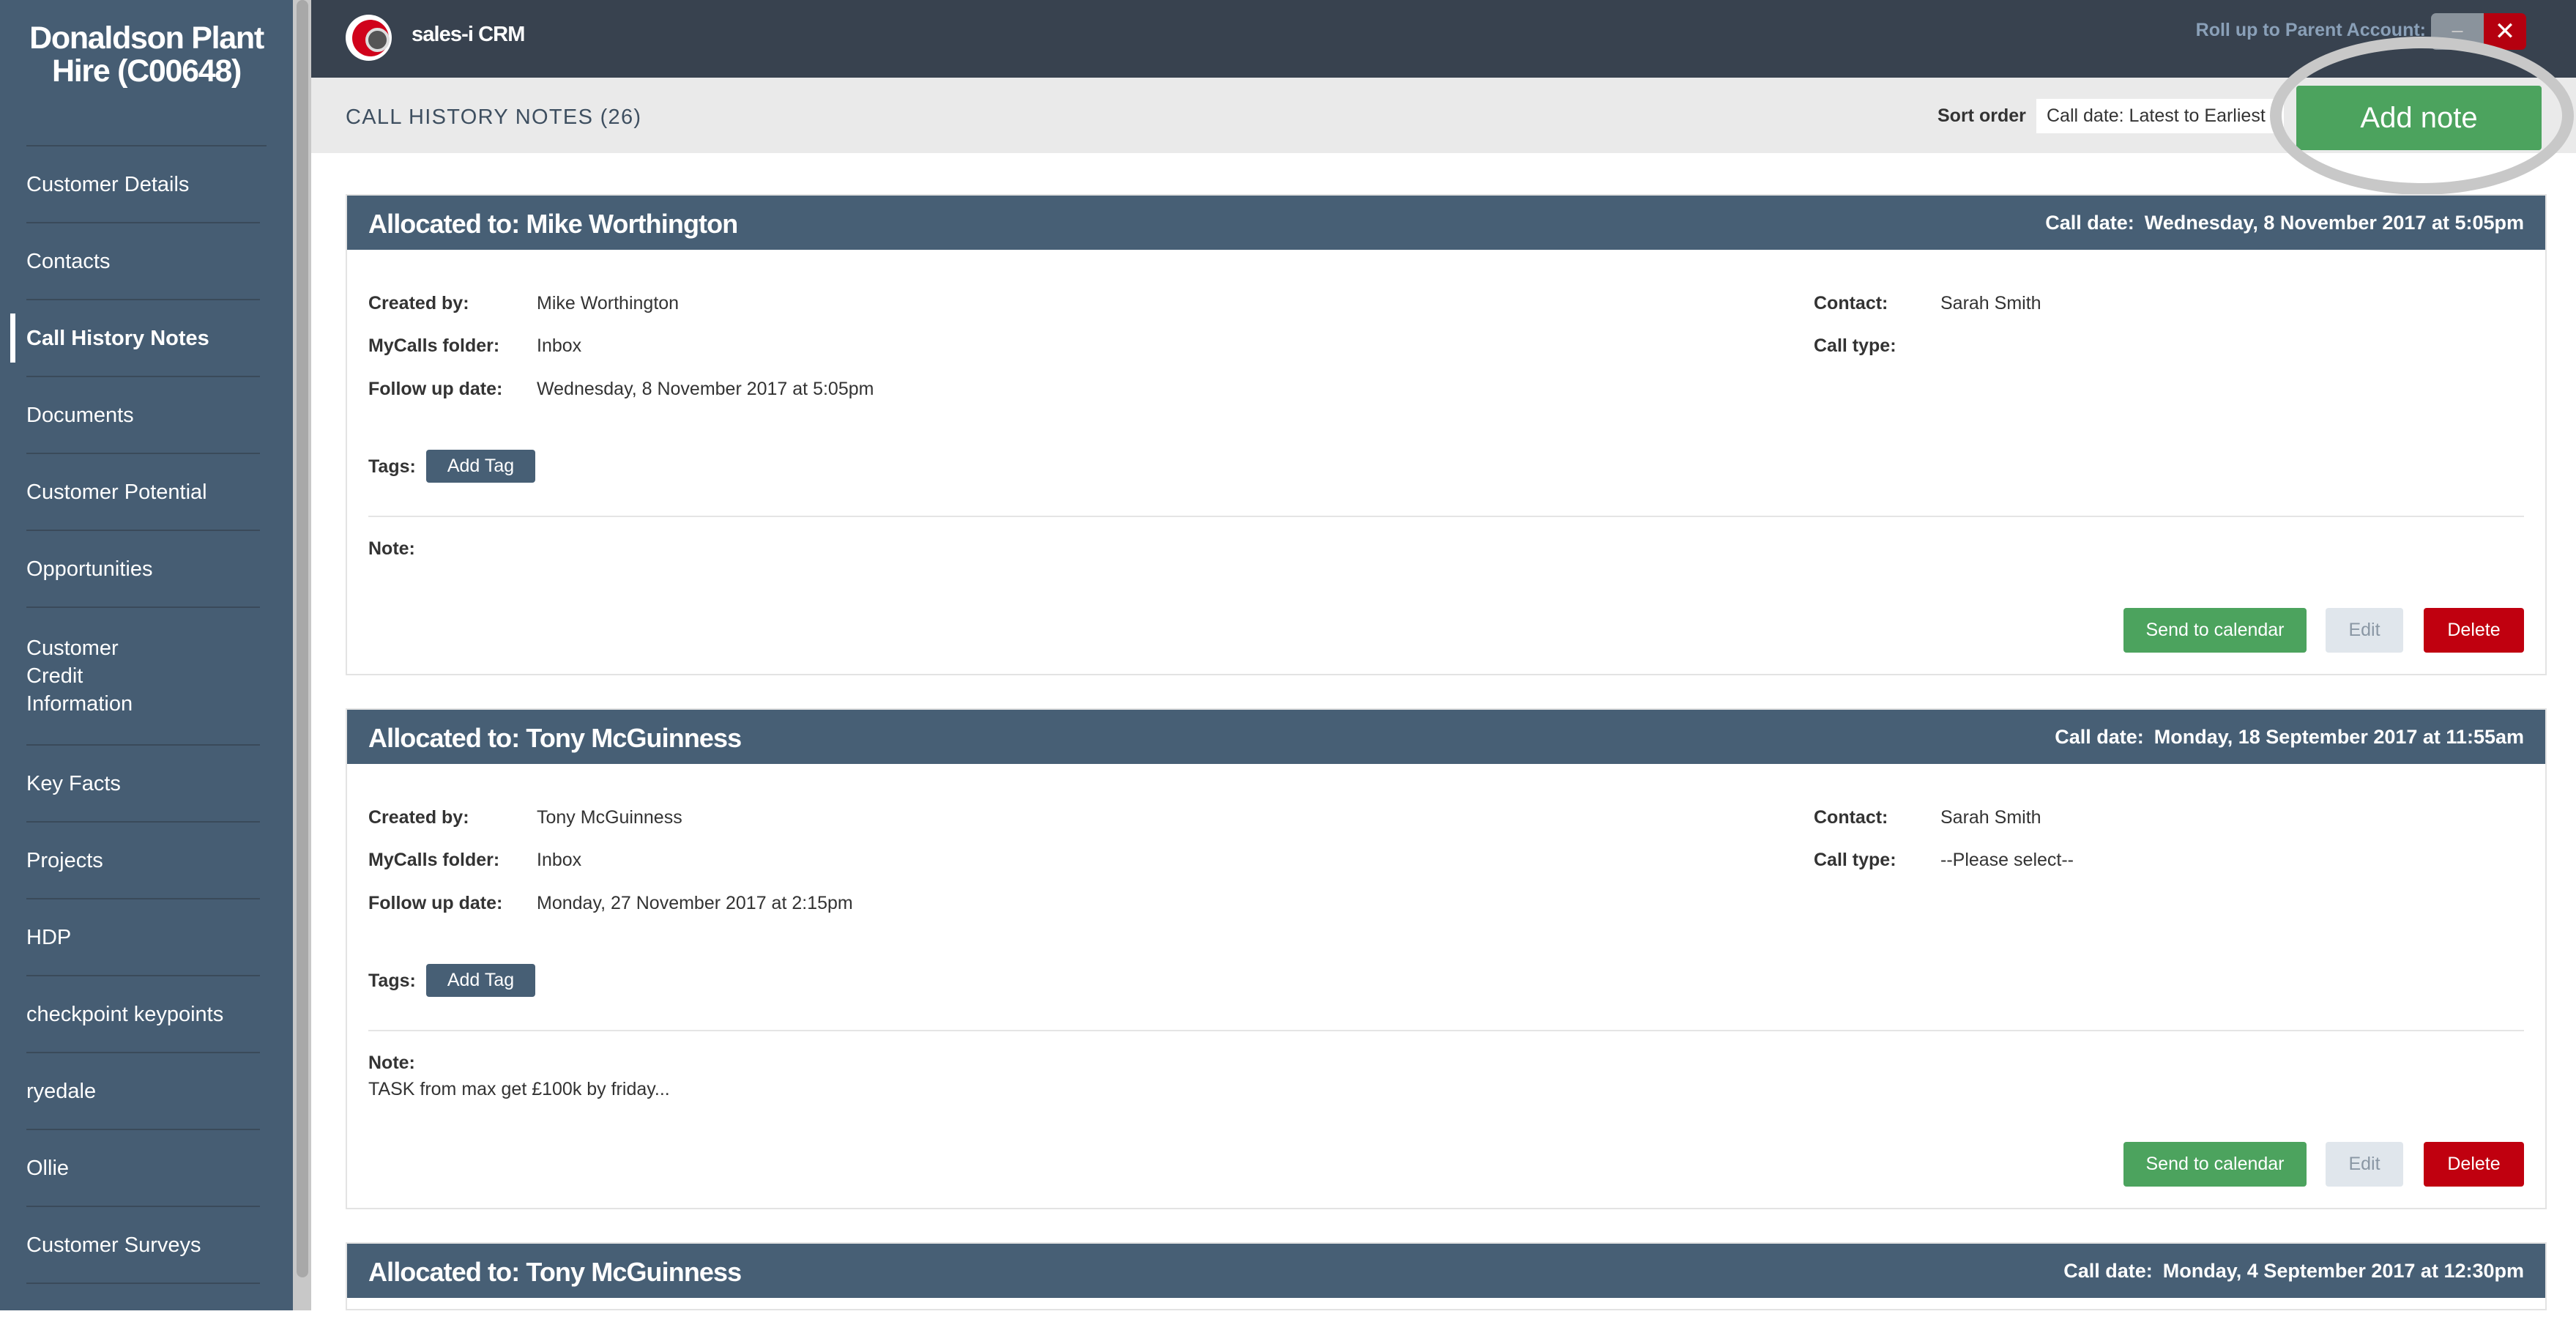  Describe the element at coordinates (468, 34) in the screenshot. I see `brand-name: sales-i CRM` at that location.